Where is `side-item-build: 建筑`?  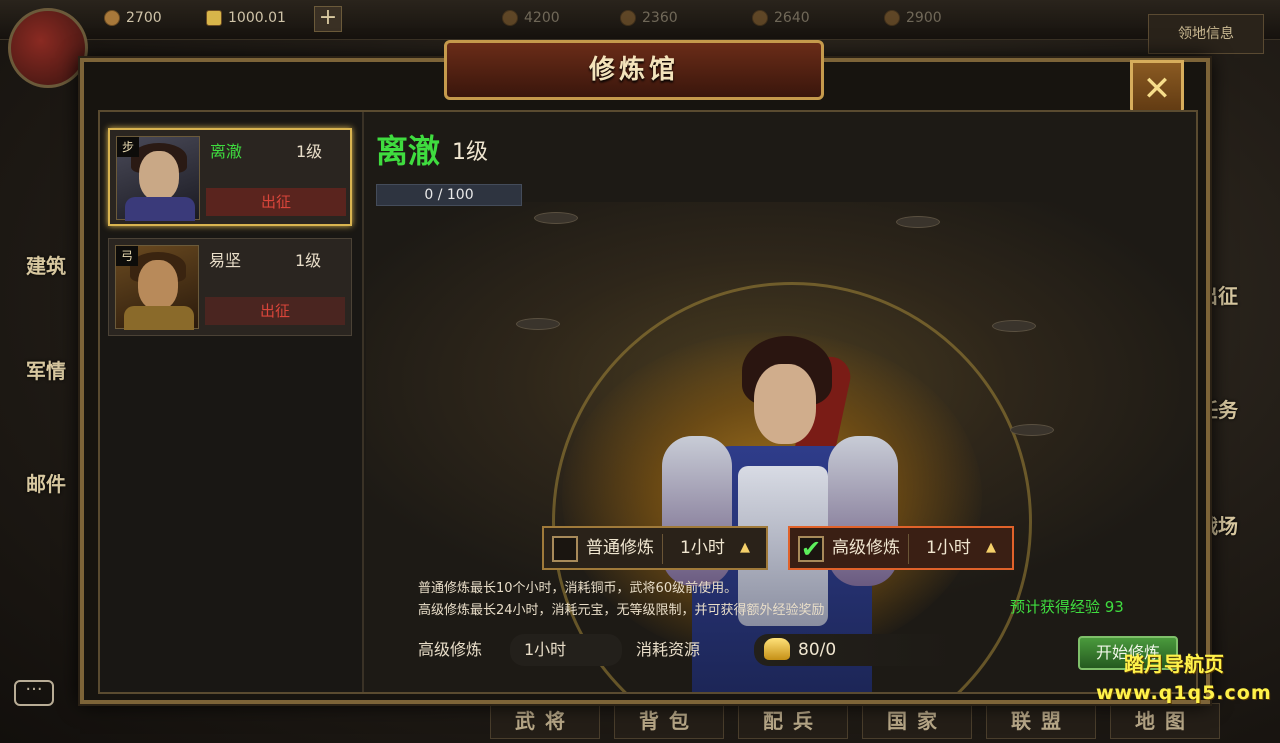 side-item-build: 建筑 is located at coordinates (46, 264).